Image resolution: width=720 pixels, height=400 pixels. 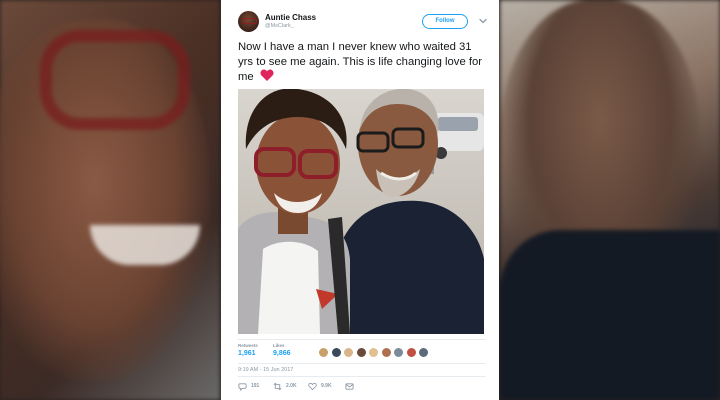 I want to click on retweet-count: 2.0K, so click(x=291, y=386).